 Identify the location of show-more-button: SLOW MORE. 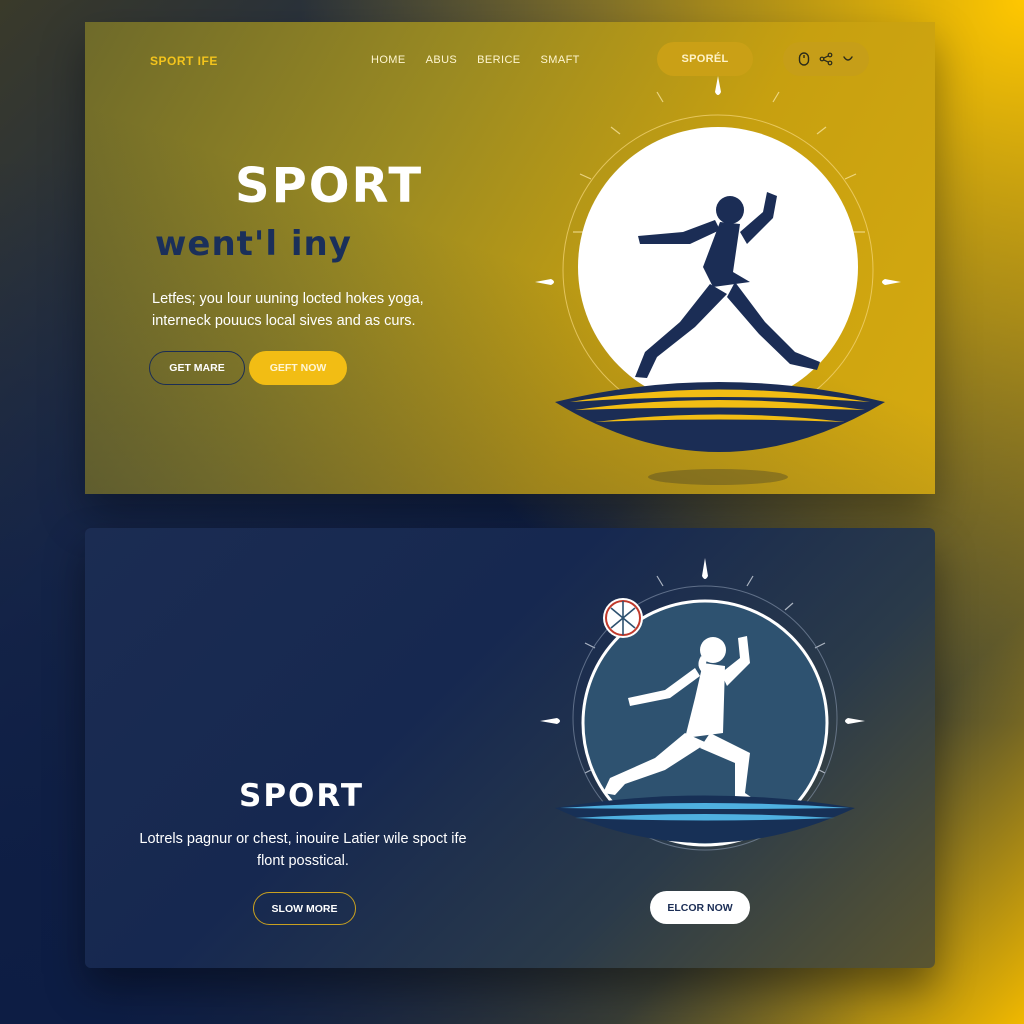
(304, 908).